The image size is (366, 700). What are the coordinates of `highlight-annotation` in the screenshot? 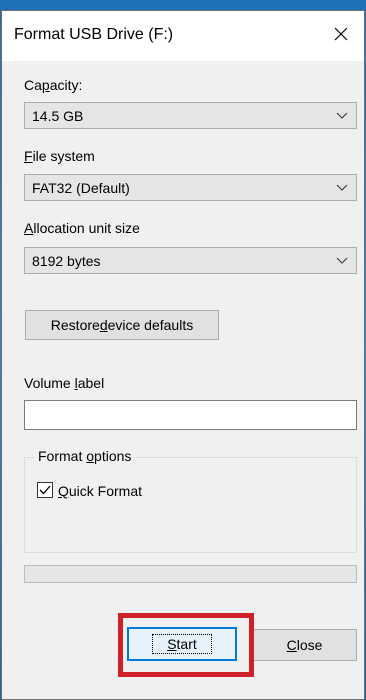 It's located at (186, 645).